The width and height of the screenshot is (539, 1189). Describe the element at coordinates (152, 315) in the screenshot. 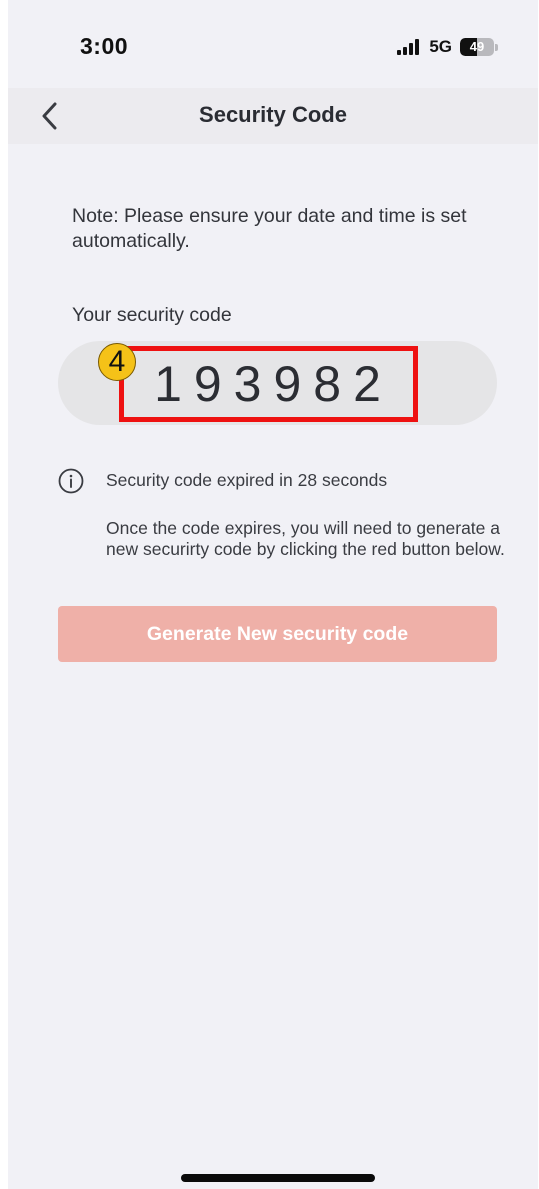

I see `code-label: Your security code` at that location.